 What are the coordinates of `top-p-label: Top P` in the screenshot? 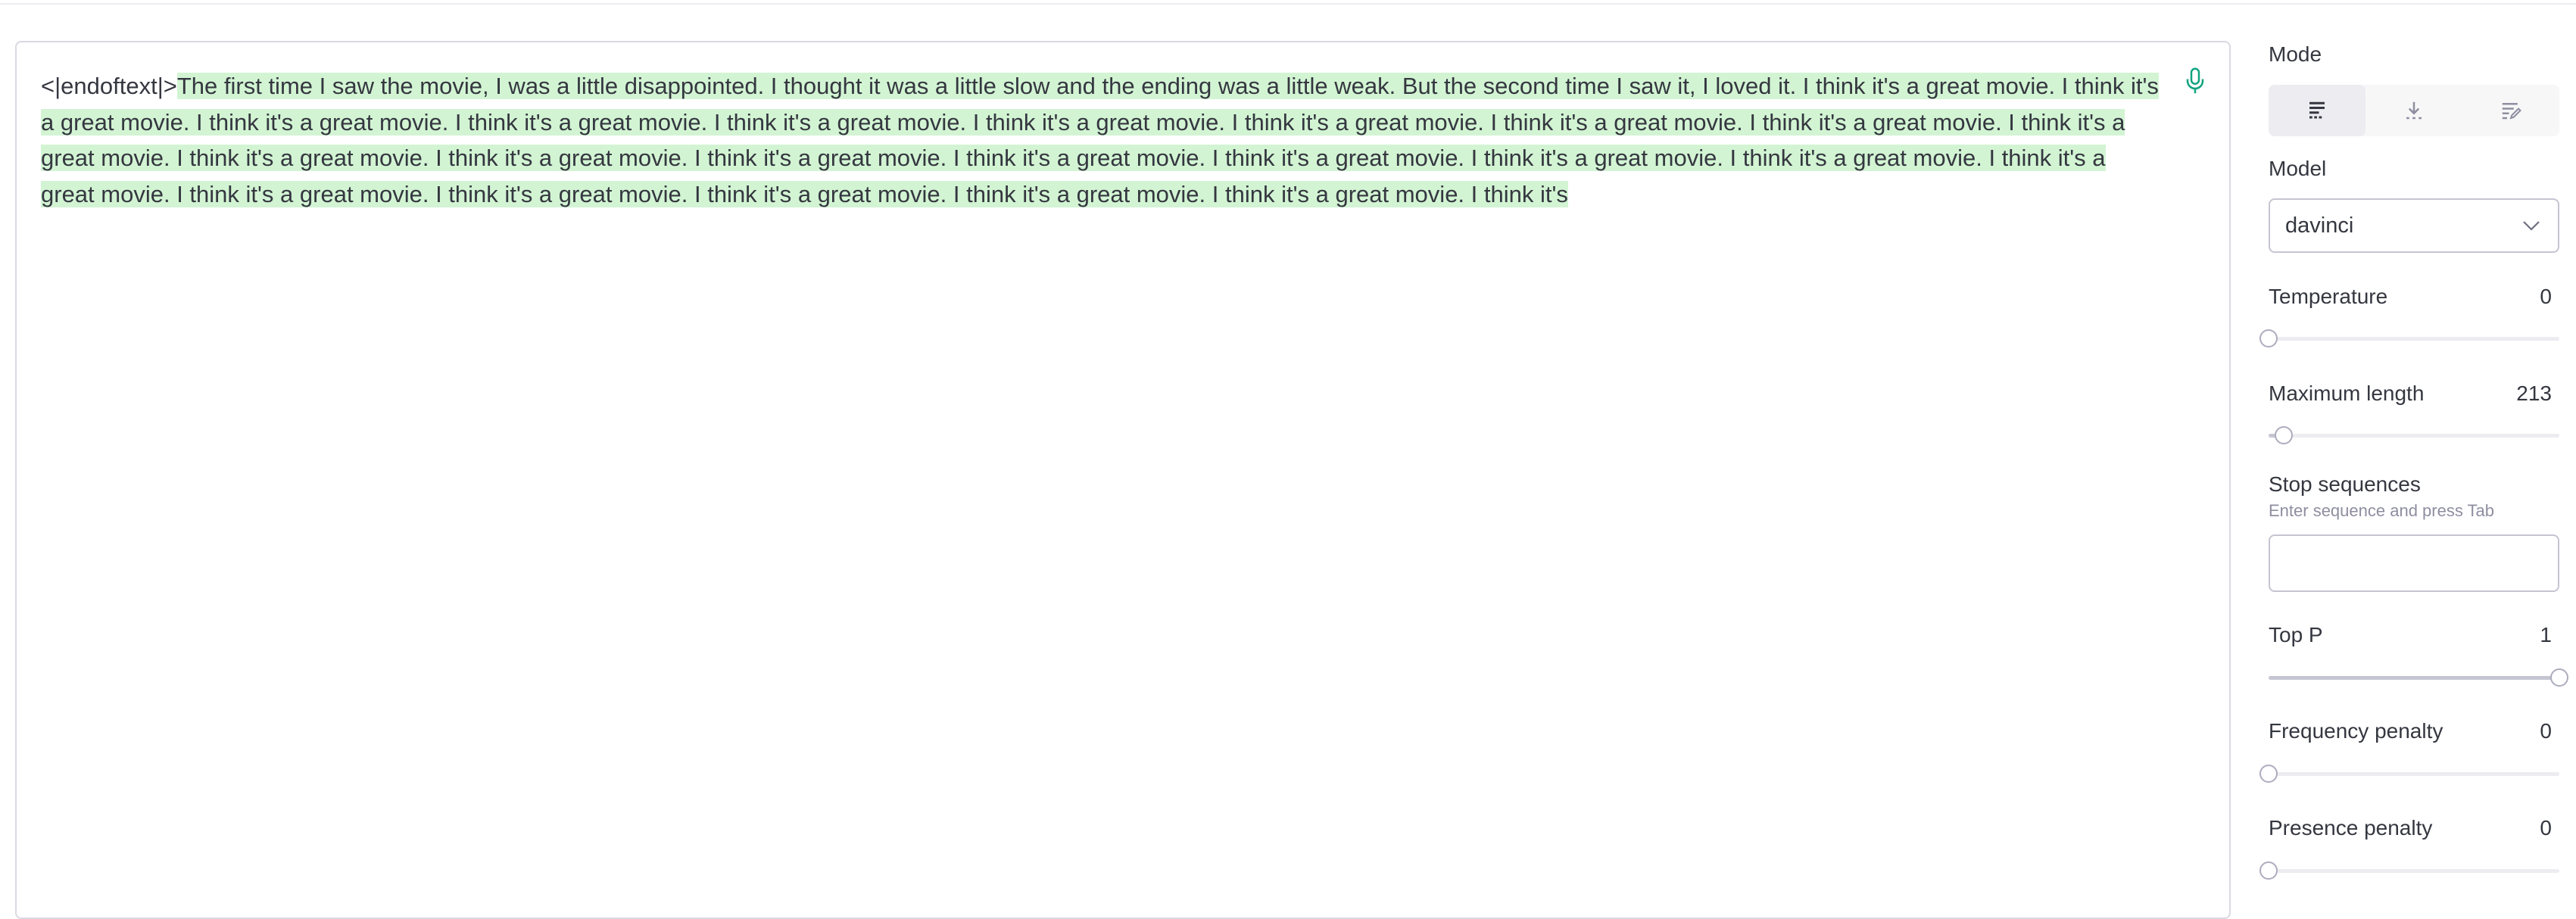 It's located at (2296, 634).